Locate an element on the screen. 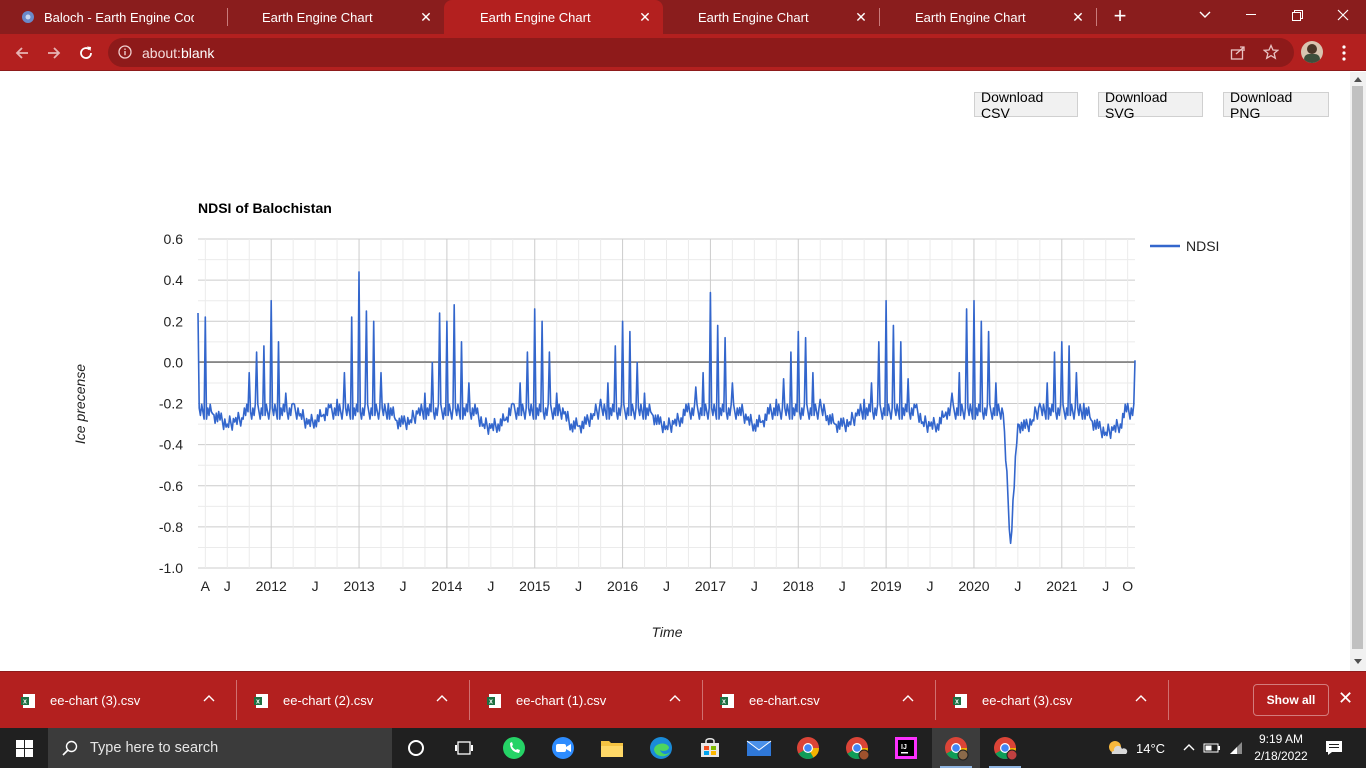 The height and width of the screenshot is (768, 1366). x-tick-label: 2015 is located at coordinates (534, 586).